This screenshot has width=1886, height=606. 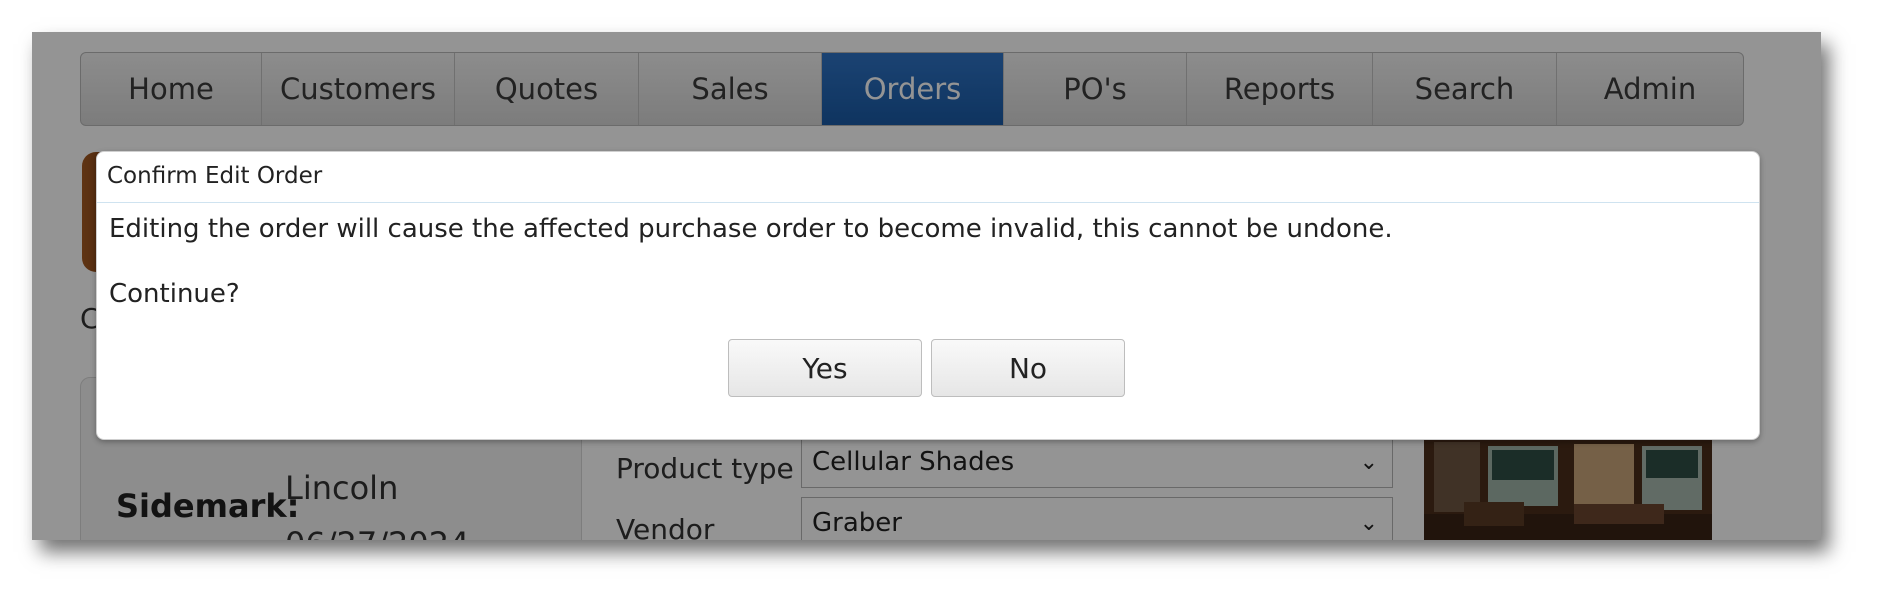 I want to click on dialog-question: Continue?, so click(x=174, y=294).